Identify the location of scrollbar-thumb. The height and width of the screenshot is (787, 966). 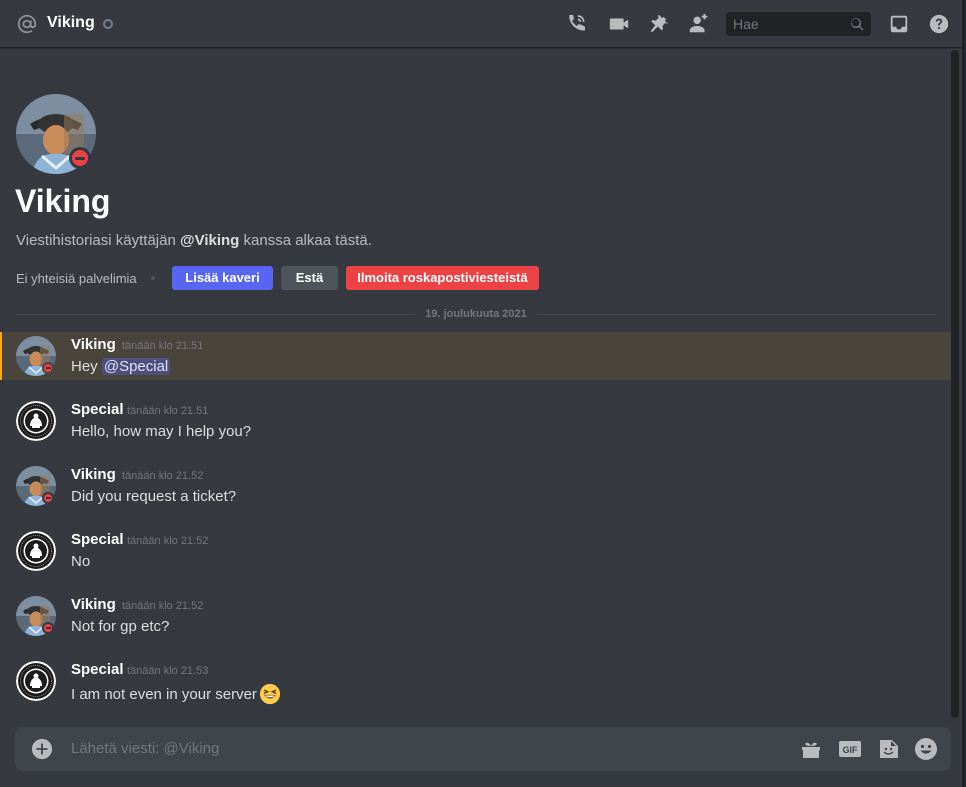
(955, 384).